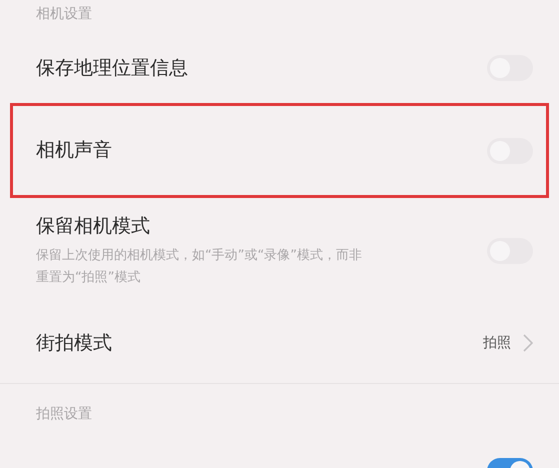 This screenshot has width=559, height=468. What do you see at coordinates (199, 266) in the screenshot?
I see `setting-description: 保留上次使用的相机模式，如“手动”或“录像”模式，而非重置为“拍照”模式` at bounding box center [199, 266].